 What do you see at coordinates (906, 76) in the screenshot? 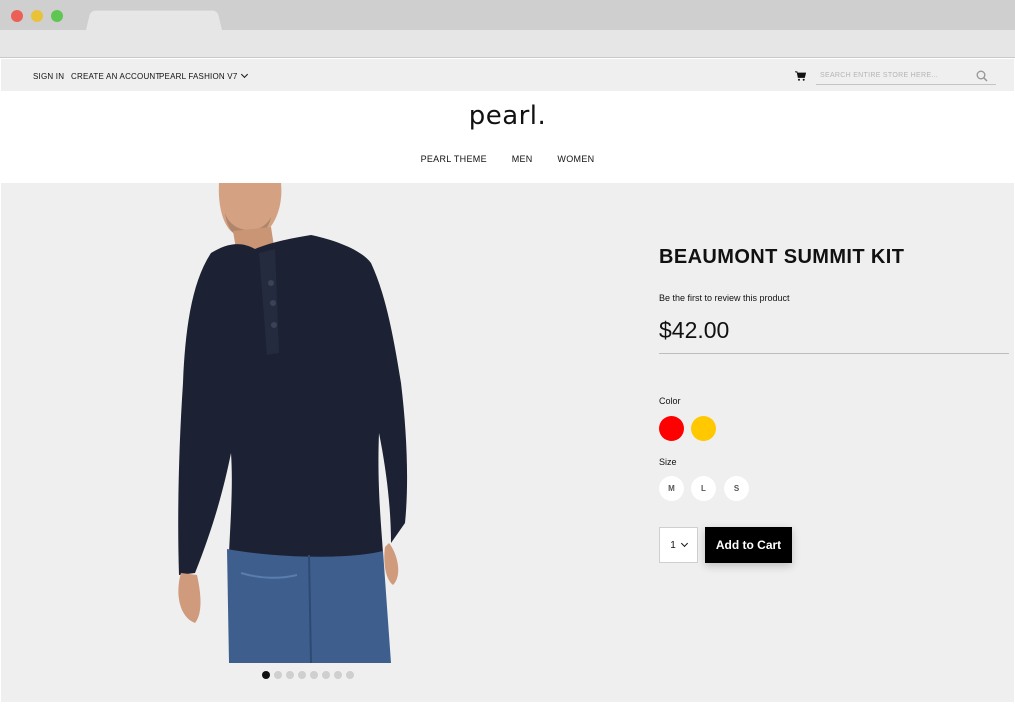
I see `search-input` at bounding box center [906, 76].